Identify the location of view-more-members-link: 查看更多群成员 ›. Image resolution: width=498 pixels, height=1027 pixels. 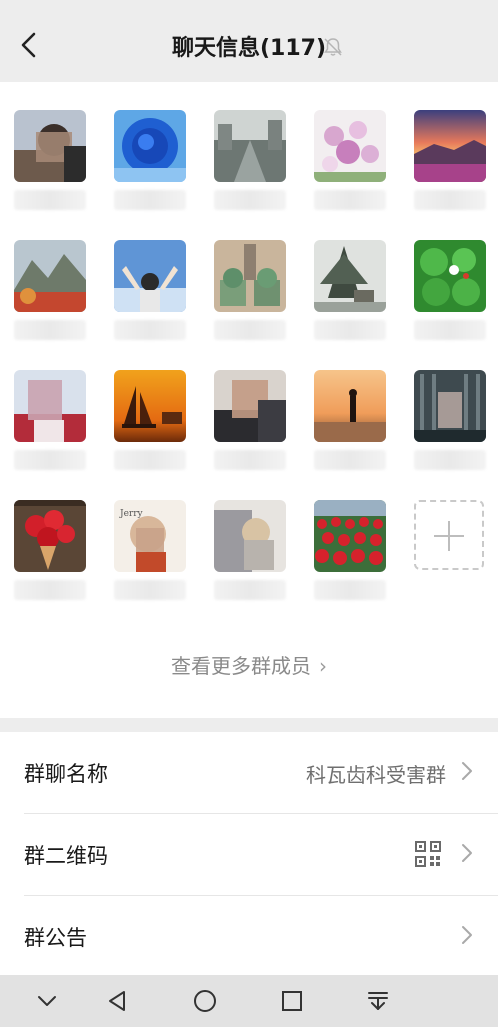
(249, 664).